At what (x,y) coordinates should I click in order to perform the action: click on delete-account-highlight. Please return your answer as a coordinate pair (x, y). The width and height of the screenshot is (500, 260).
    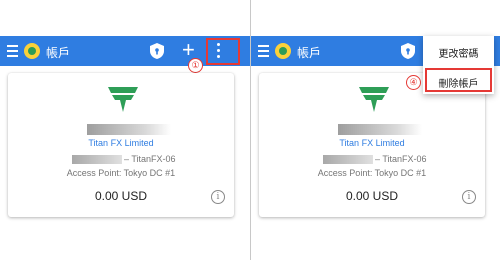
    Looking at the image, I should click on (458, 80).